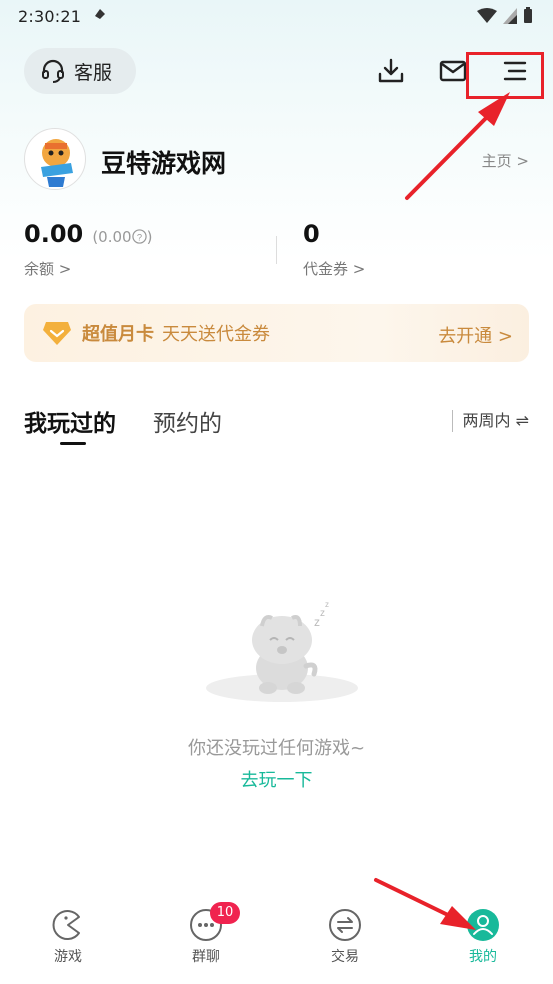 The image size is (553, 984). What do you see at coordinates (54, 234) in the screenshot?
I see `balance-value: 0.00` at bounding box center [54, 234].